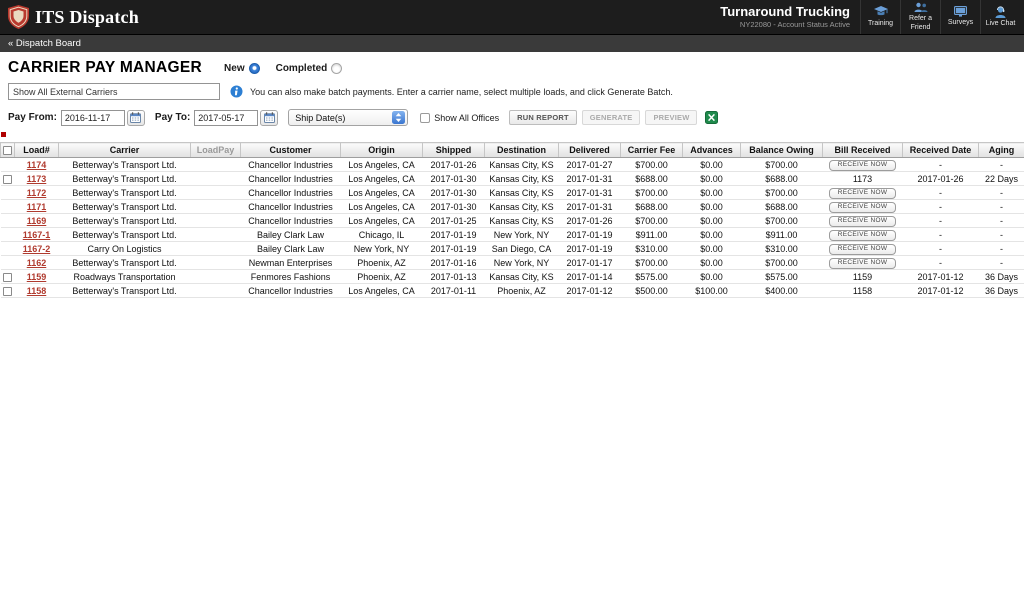 This screenshot has height=608, width=1024. Describe the element at coordinates (543, 117) in the screenshot. I see `run-report-button: RUN REPORT` at that location.